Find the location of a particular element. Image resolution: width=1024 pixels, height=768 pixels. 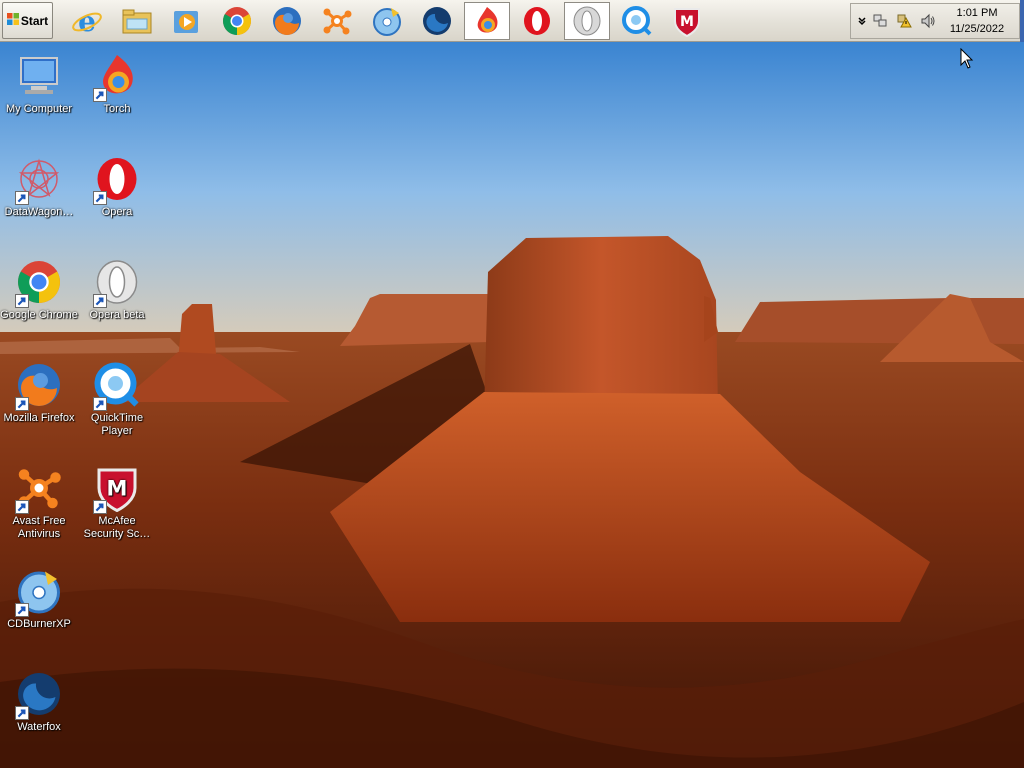

security-warning-icon is located at coordinates (904, 21).